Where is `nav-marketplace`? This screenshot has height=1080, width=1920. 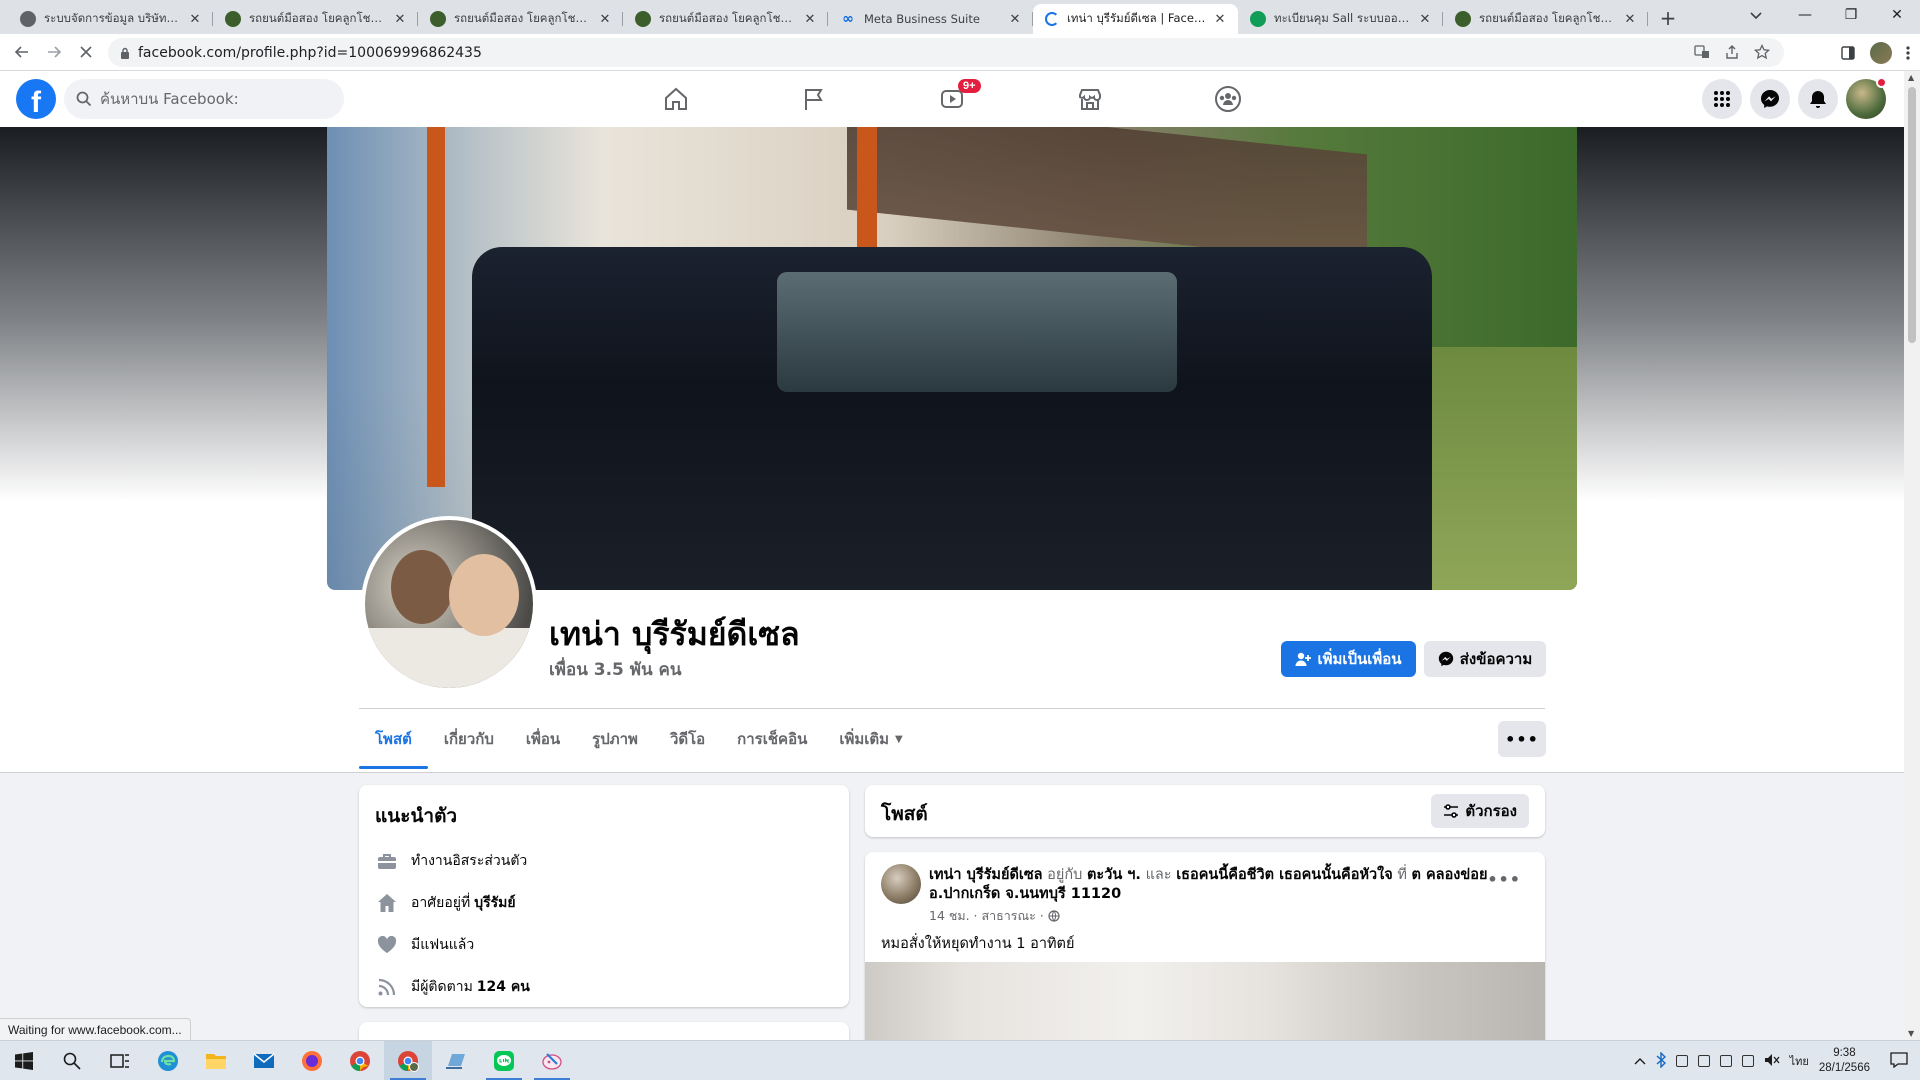 nav-marketplace is located at coordinates (1090, 99).